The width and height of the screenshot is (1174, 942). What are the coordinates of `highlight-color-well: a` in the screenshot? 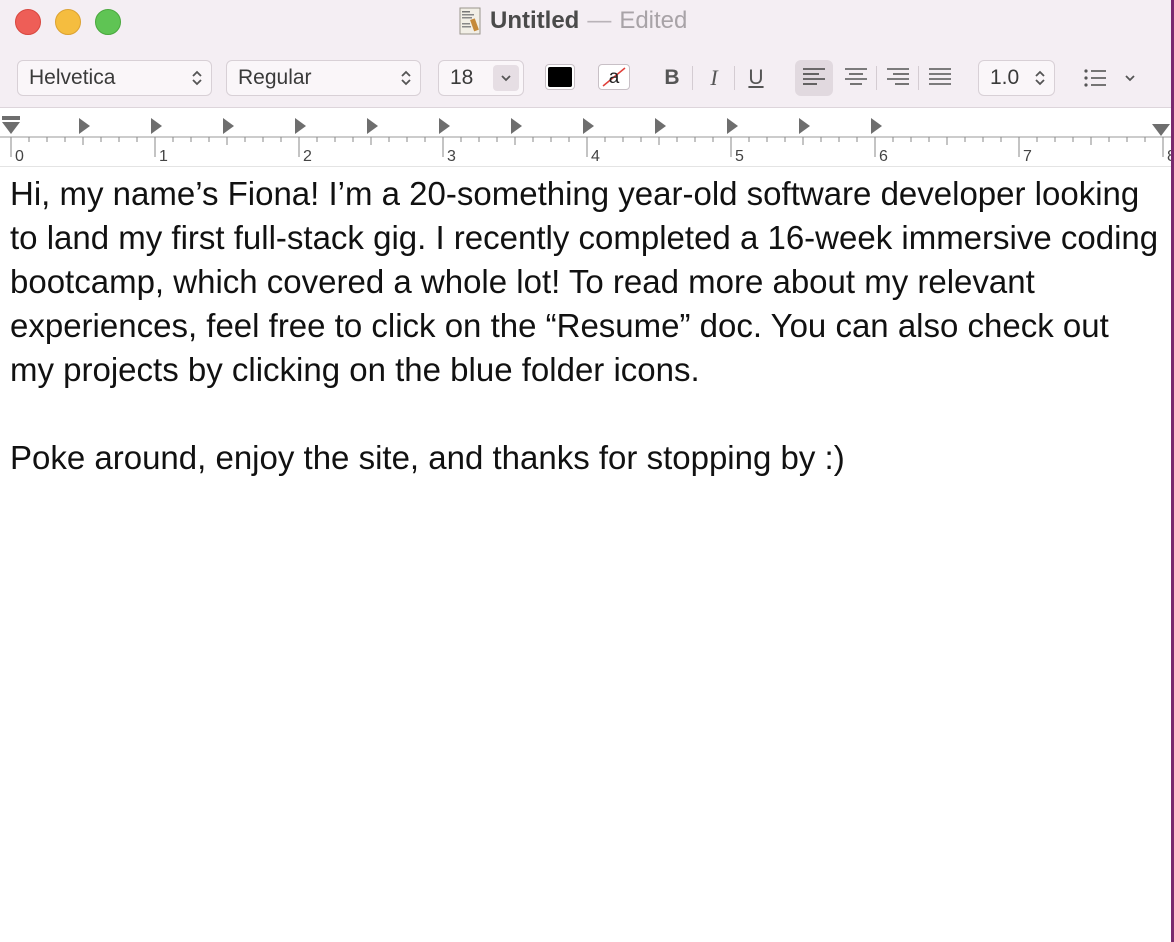 It's located at (614, 77).